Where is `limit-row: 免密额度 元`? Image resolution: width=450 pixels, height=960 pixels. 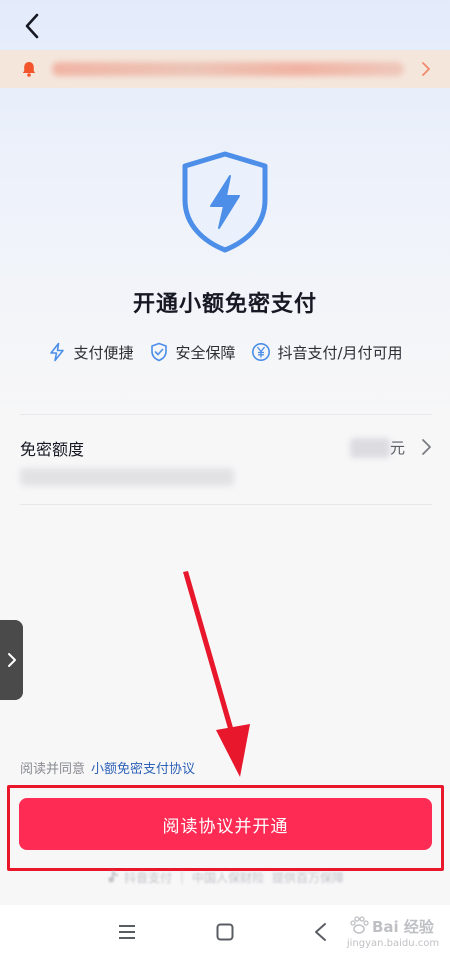
limit-row: 免密额度 元 is located at coordinates (225, 460).